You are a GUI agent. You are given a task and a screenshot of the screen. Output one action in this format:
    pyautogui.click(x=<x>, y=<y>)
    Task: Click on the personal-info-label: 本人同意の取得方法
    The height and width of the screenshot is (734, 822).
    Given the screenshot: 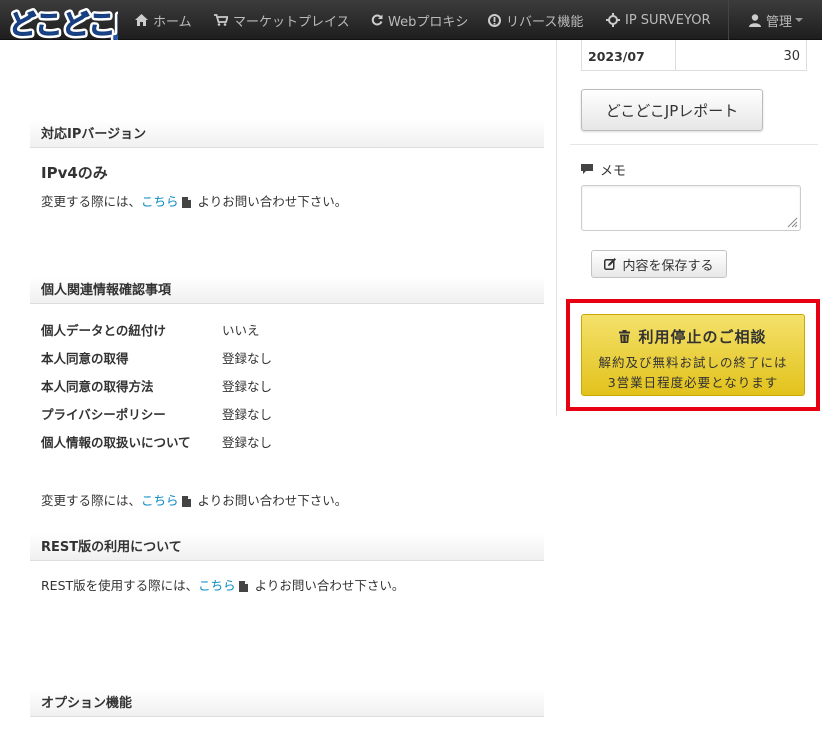 What is the action you would take?
    pyautogui.click(x=97, y=386)
    